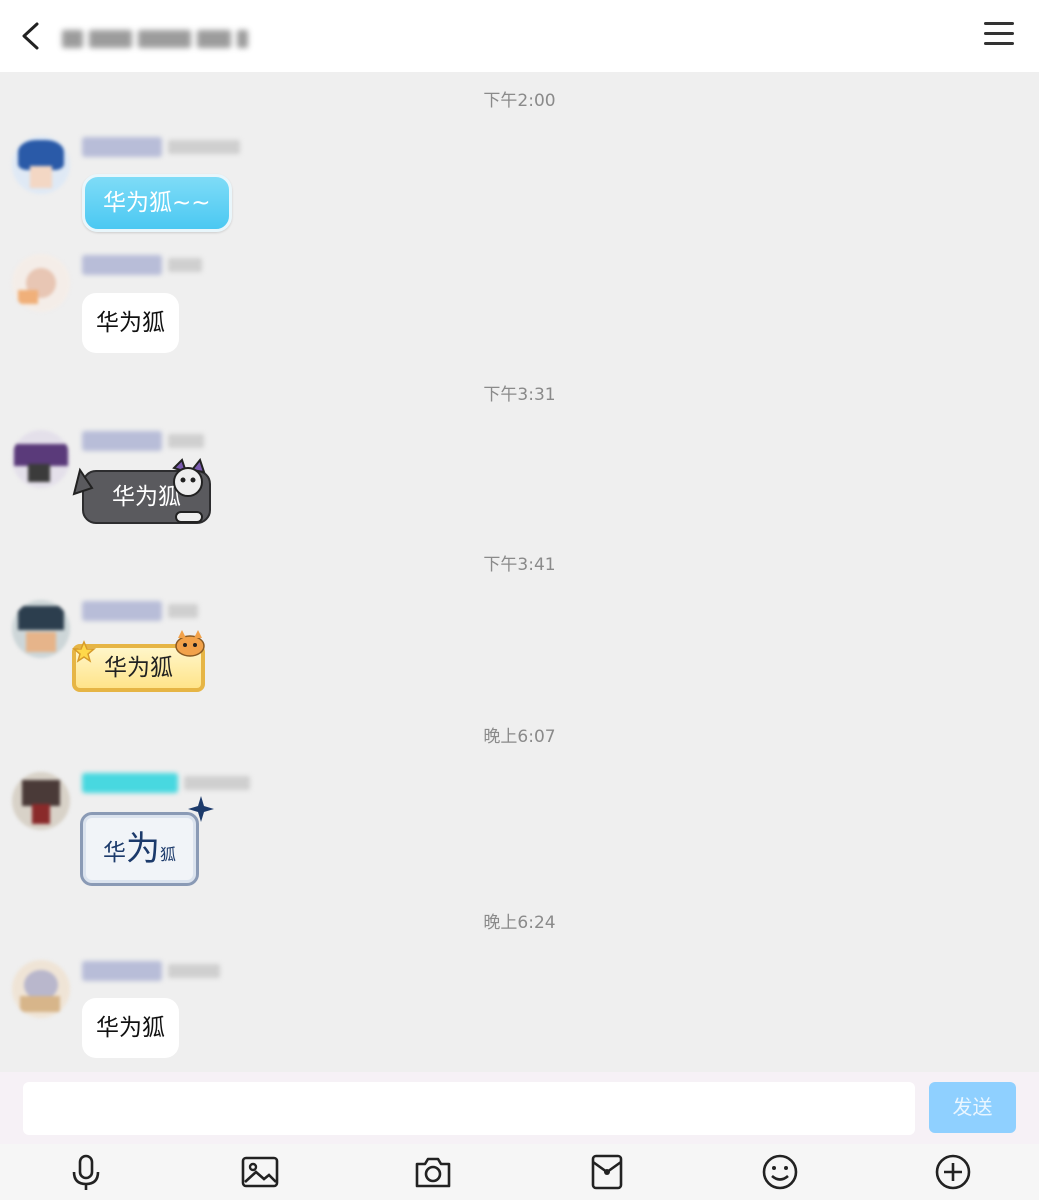 The width and height of the screenshot is (1039, 1200). I want to click on dog-decoration-icon, so click(190, 643).